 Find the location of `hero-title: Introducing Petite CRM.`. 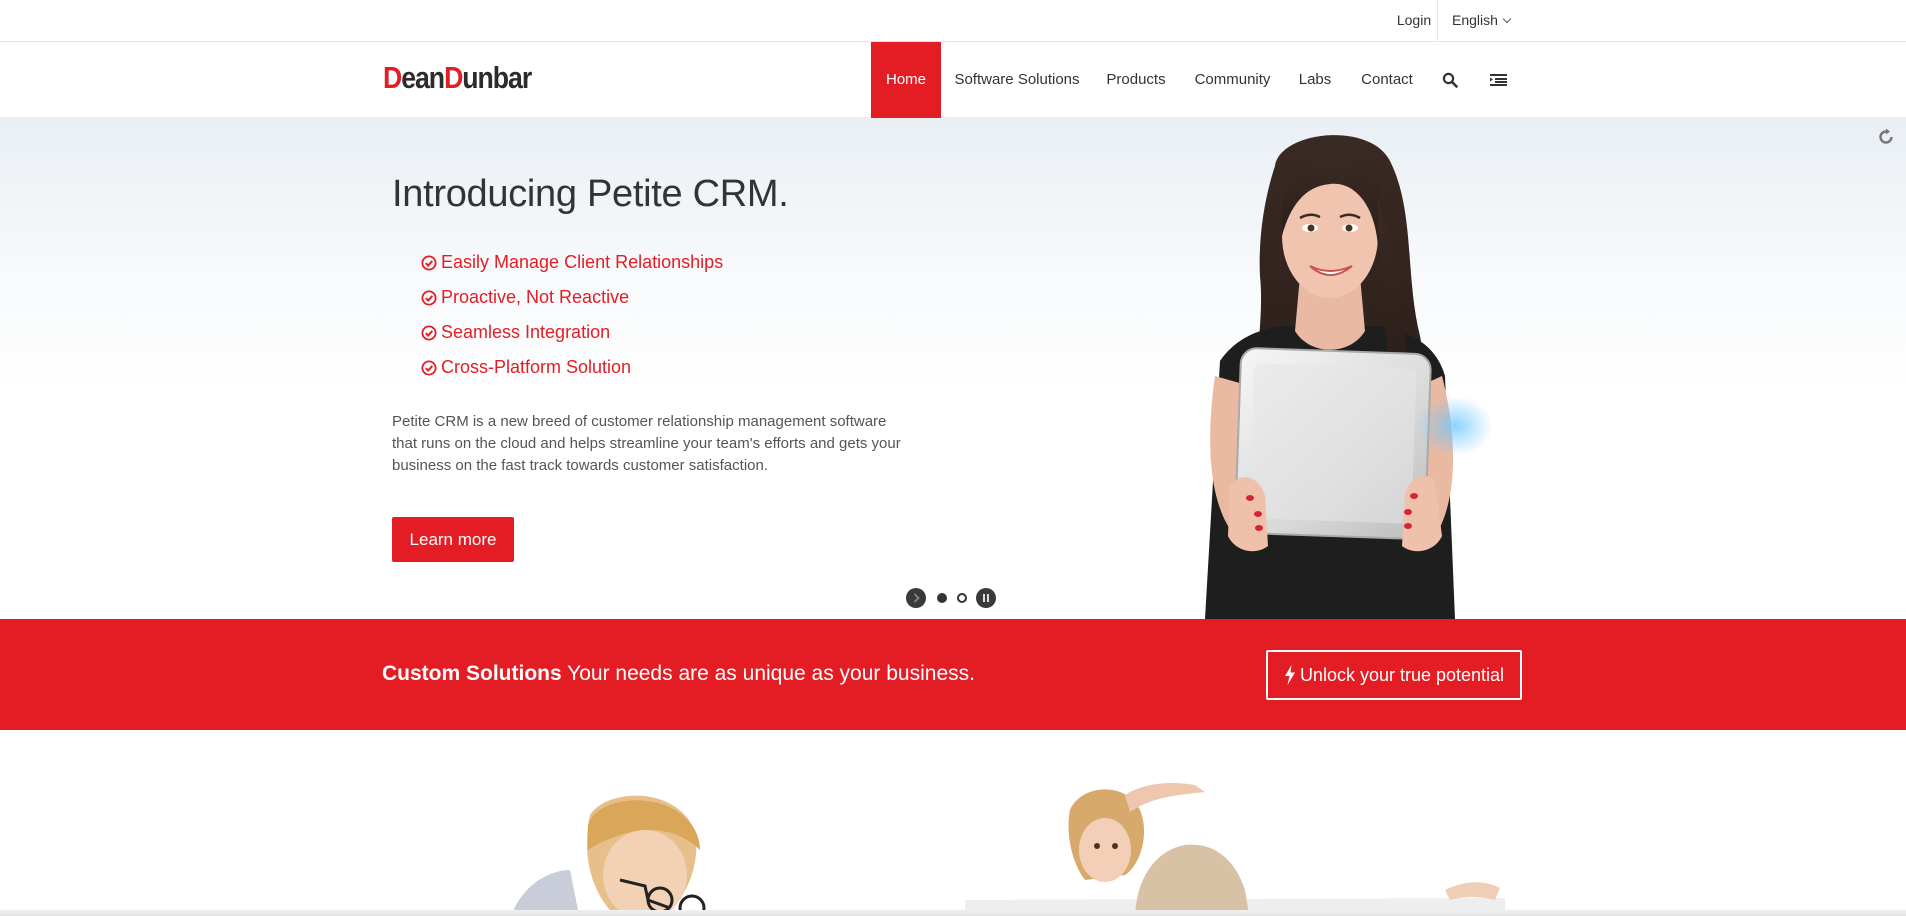

hero-title: Introducing Petite CRM. is located at coordinates (590, 194).